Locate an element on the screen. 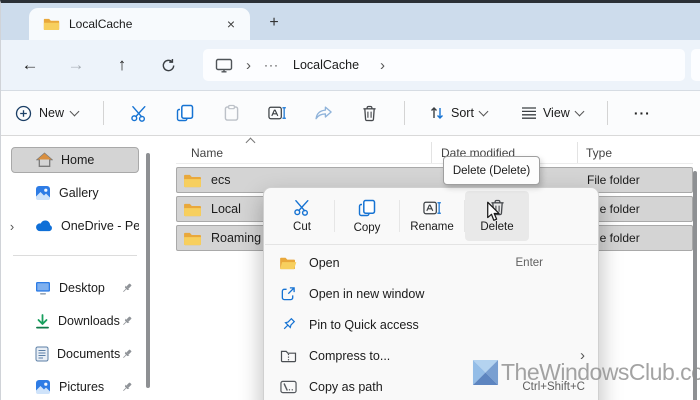  command-label: Rename is located at coordinates (432, 226).